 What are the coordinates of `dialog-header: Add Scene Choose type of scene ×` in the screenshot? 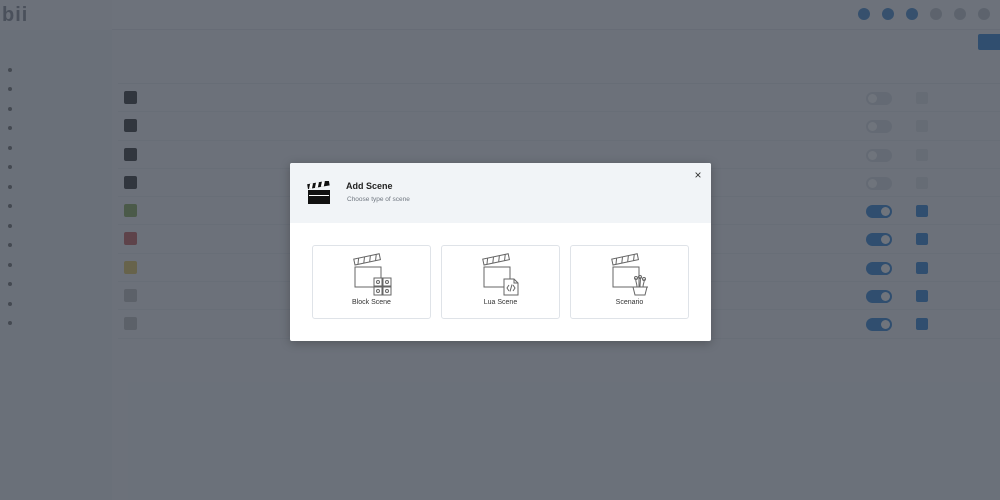 It's located at (500, 193).